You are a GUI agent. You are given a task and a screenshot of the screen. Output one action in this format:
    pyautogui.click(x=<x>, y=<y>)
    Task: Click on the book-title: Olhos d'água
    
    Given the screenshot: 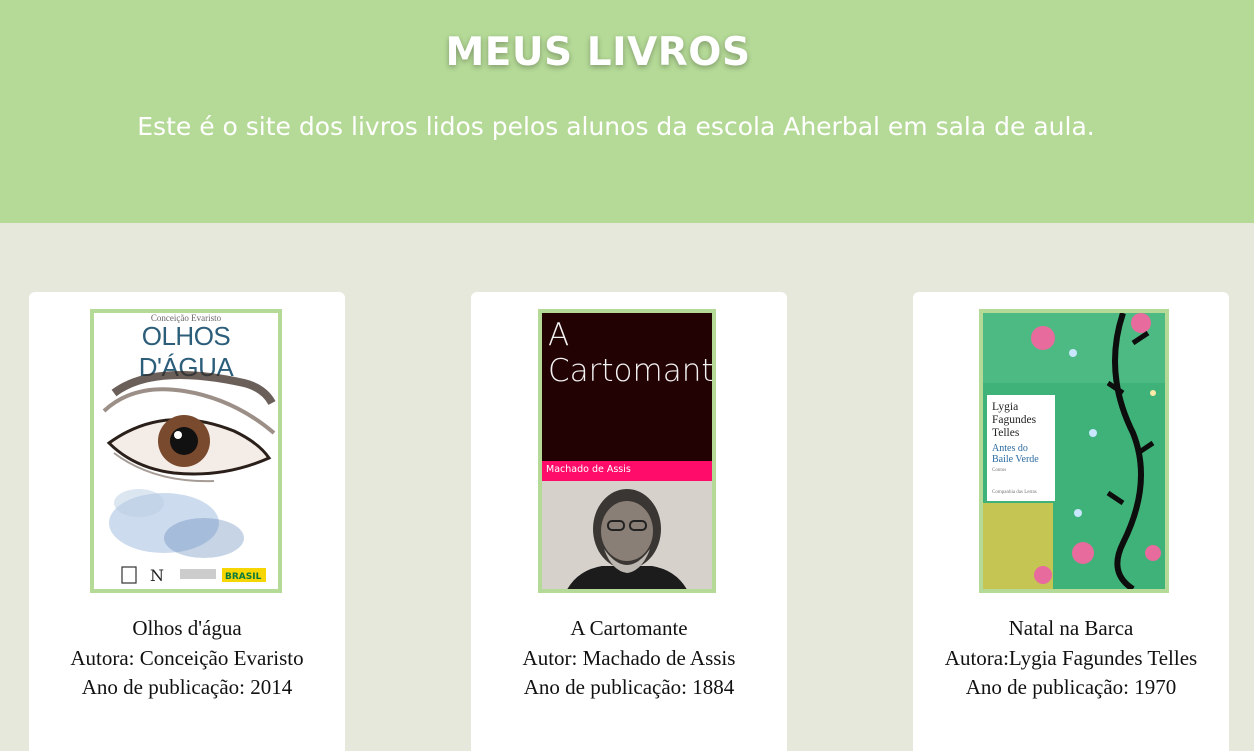 What is the action you would take?
    pyautogui.click(x=187, y=628)
    